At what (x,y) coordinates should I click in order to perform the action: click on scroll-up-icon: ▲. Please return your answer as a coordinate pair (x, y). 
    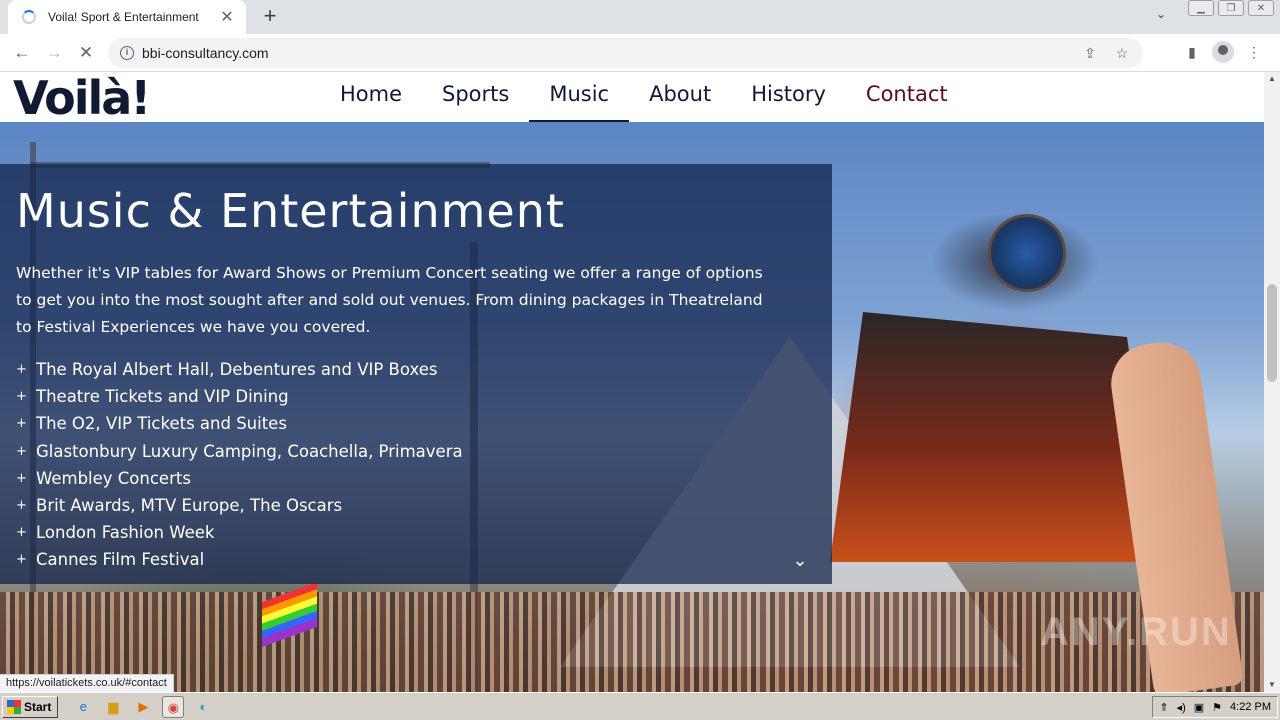
    Looking at the image, I should click on (1272, 79).